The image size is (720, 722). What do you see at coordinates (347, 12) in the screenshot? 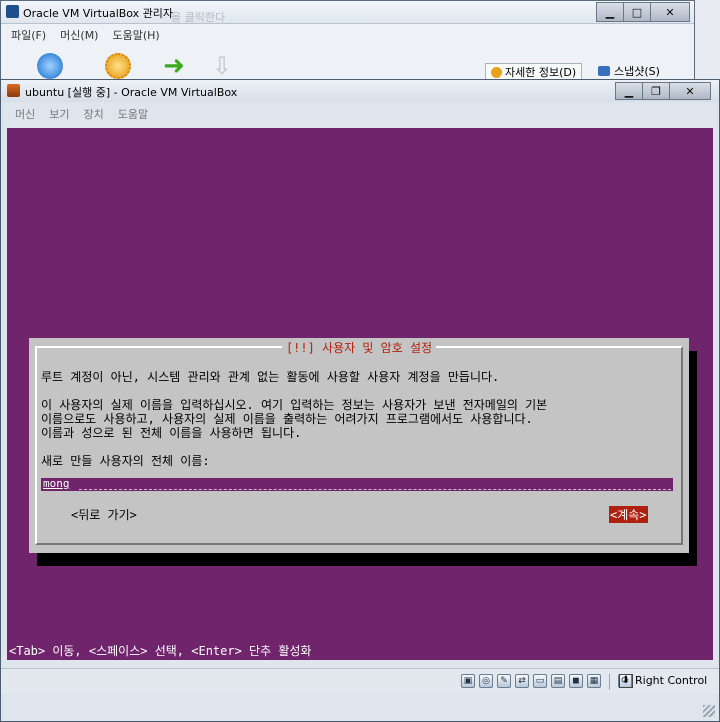
I see `manager-titlebar: Oracle VM VirtualBox 관리자 을 클릭한다 ▁ □ ✕` at bounding box center [347, 12].